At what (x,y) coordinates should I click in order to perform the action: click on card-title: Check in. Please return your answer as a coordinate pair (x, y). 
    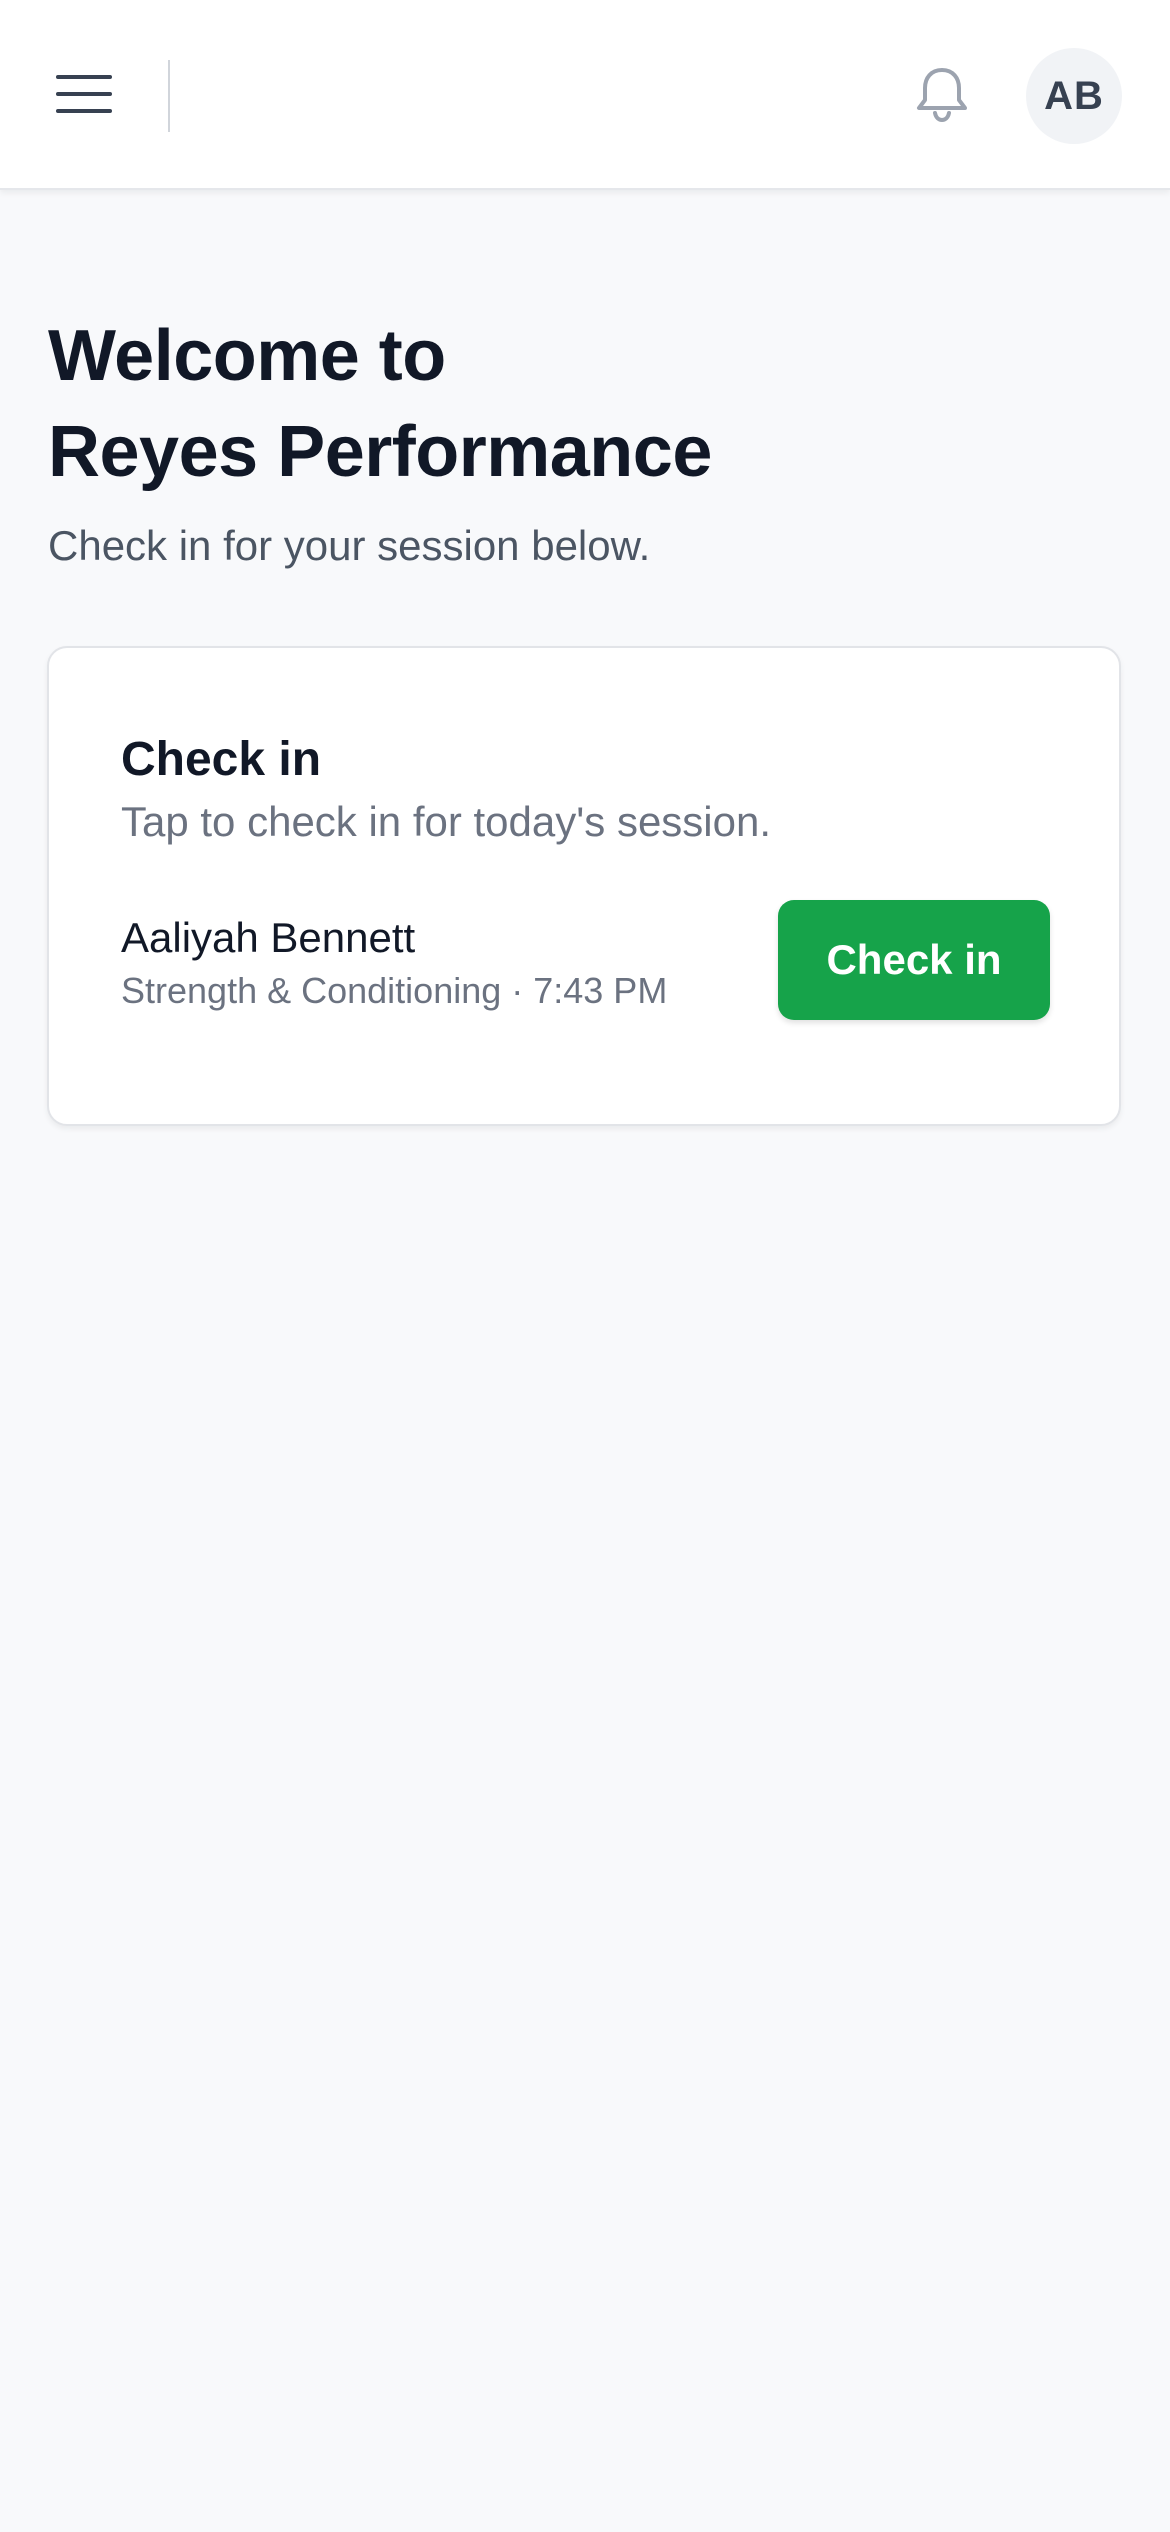
    Looking at the image, I should click on (221, 759).